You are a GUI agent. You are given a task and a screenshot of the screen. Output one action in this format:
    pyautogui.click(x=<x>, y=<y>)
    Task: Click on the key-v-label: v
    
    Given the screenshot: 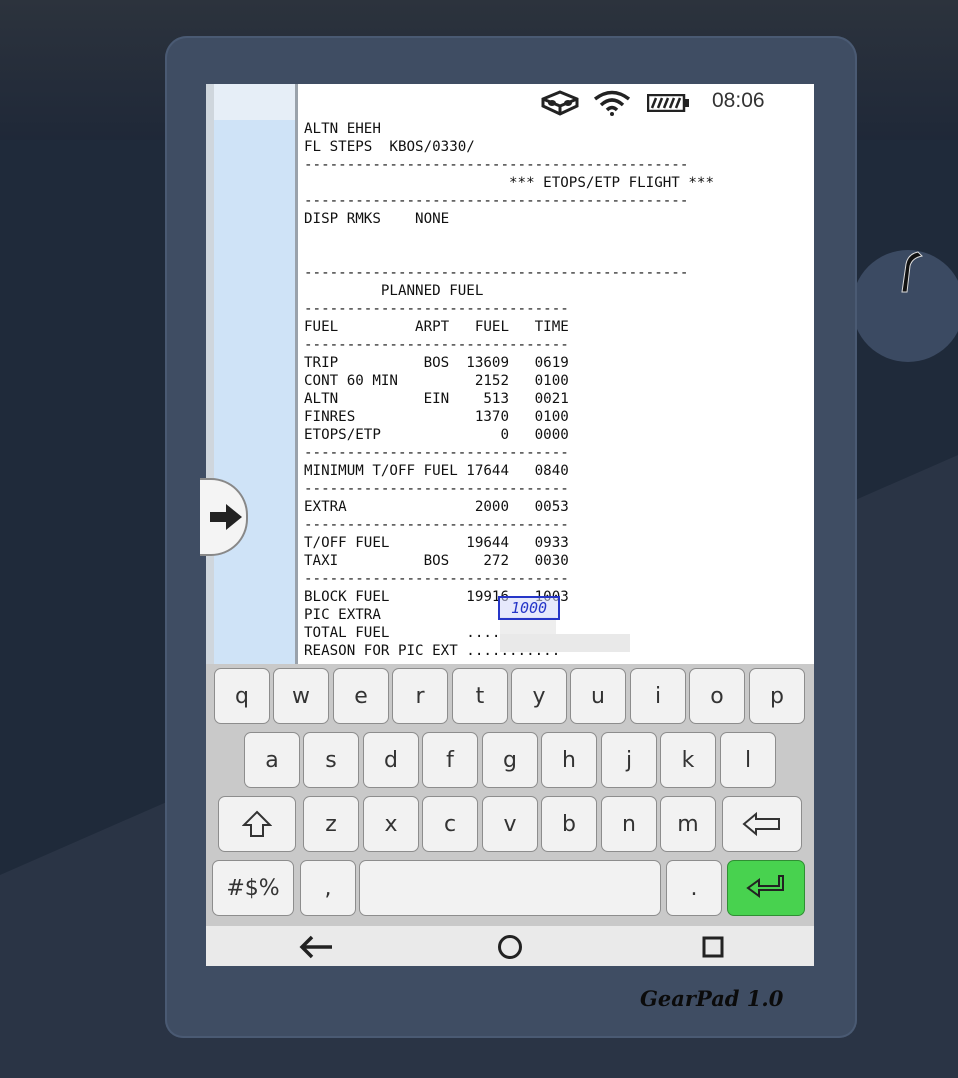 What is the action you would take?
    pyautogui.click(x=510, y=824)
    